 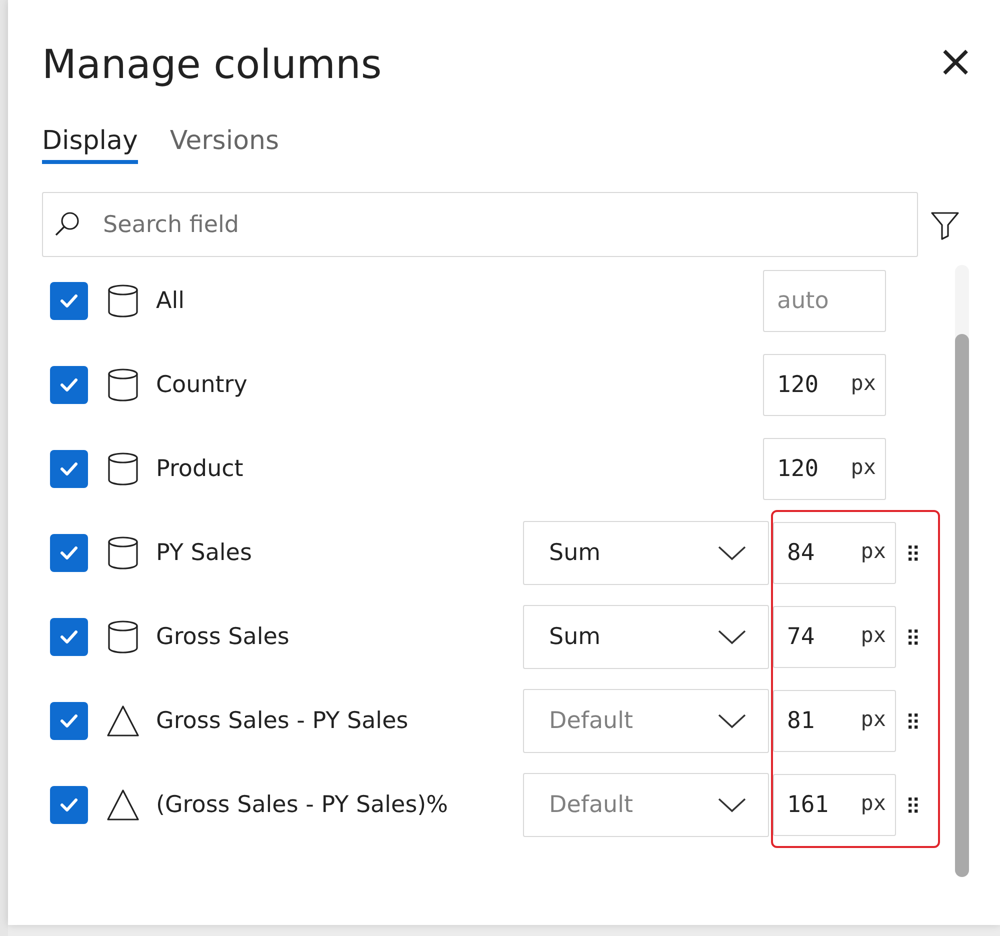 I want to click on dialog-title: Manage columns, so click(x=212, y=65).